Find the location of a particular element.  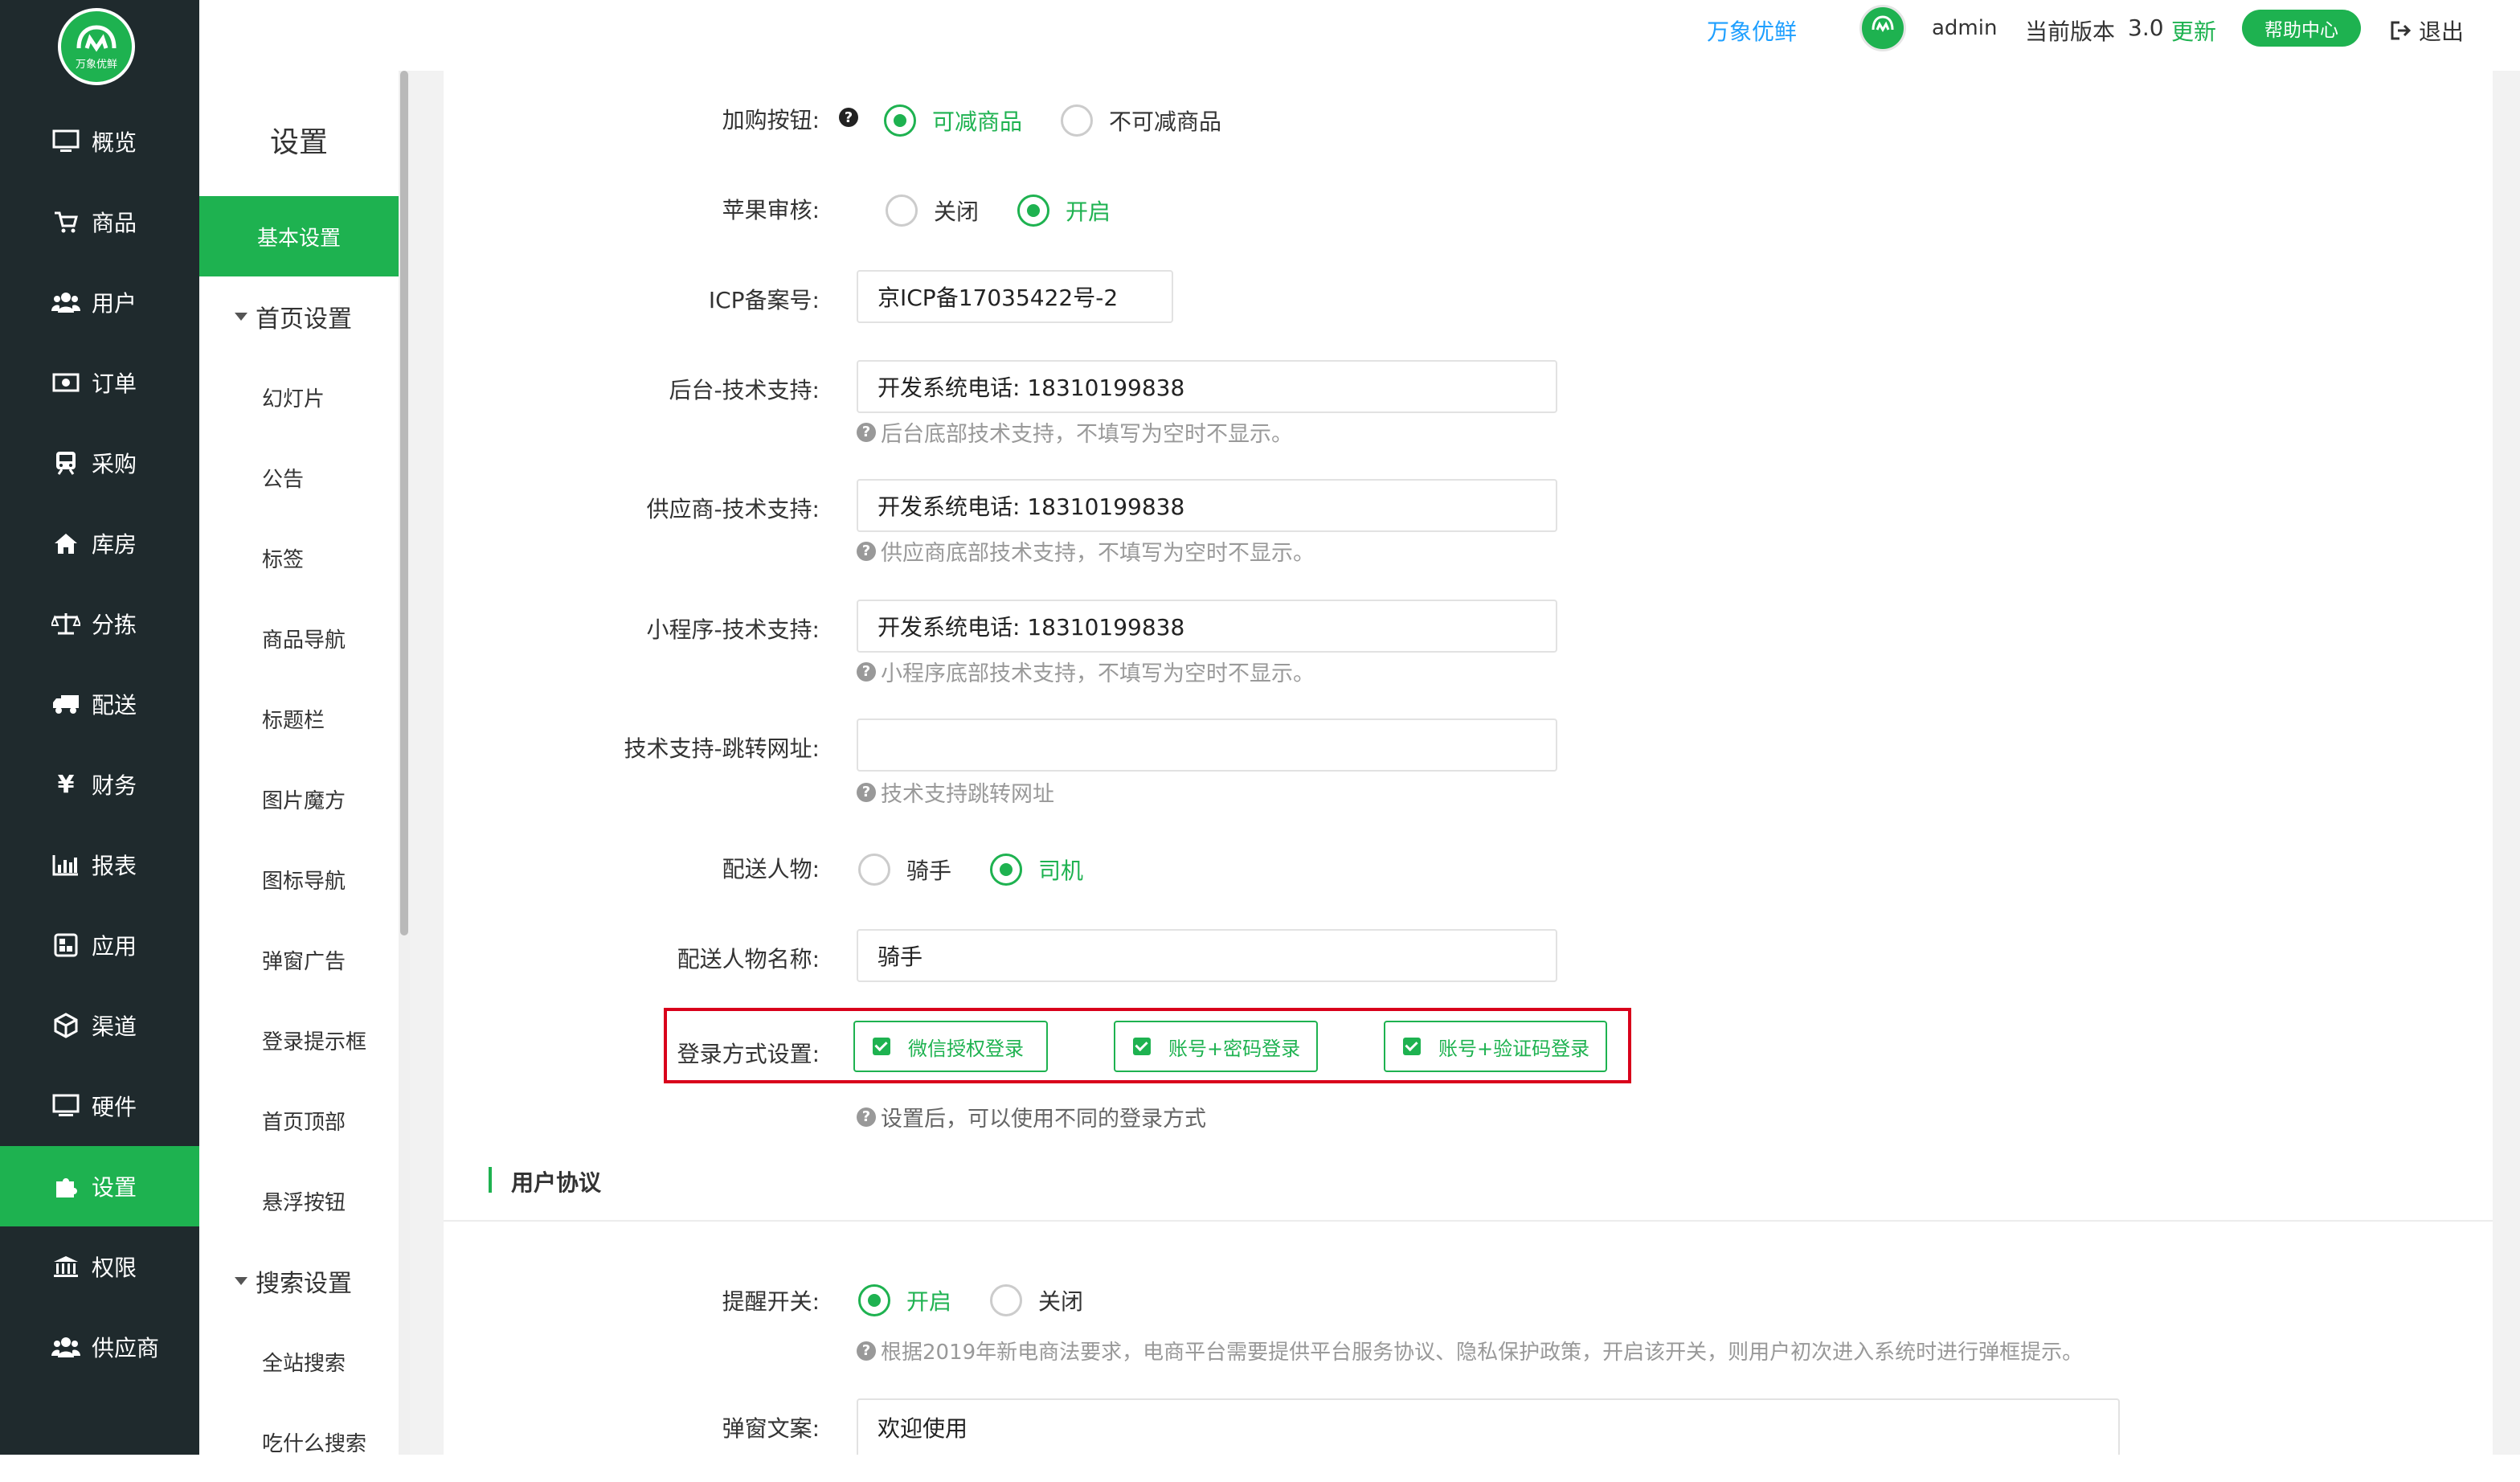

sidebar-item-delivery: 配送 is located at coordinates (99, 704).